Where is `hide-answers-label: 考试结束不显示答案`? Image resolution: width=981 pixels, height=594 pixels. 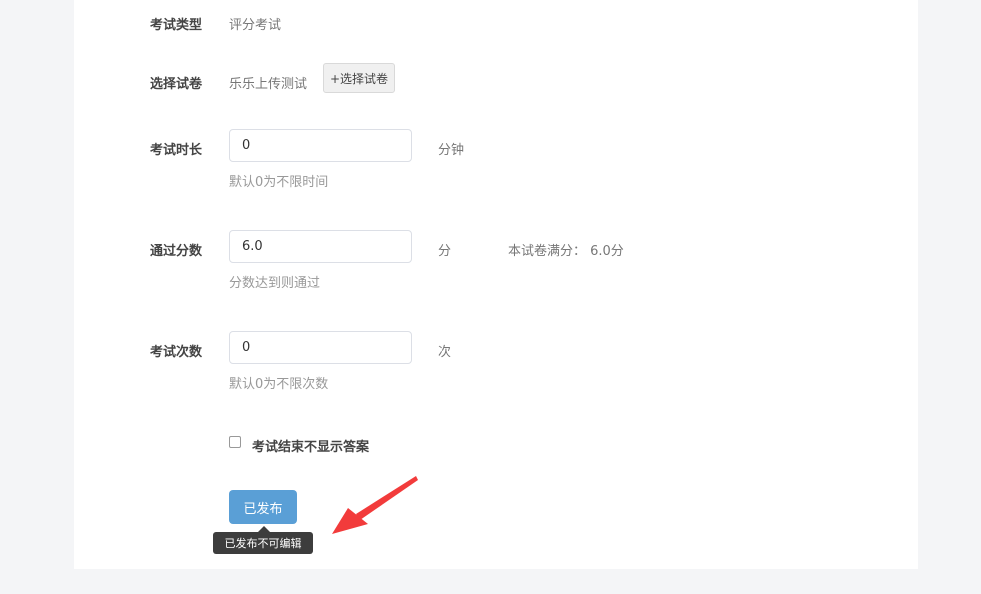 hide-answers-label: 考试结束不显示答案 is located at coordinates (310, 445).